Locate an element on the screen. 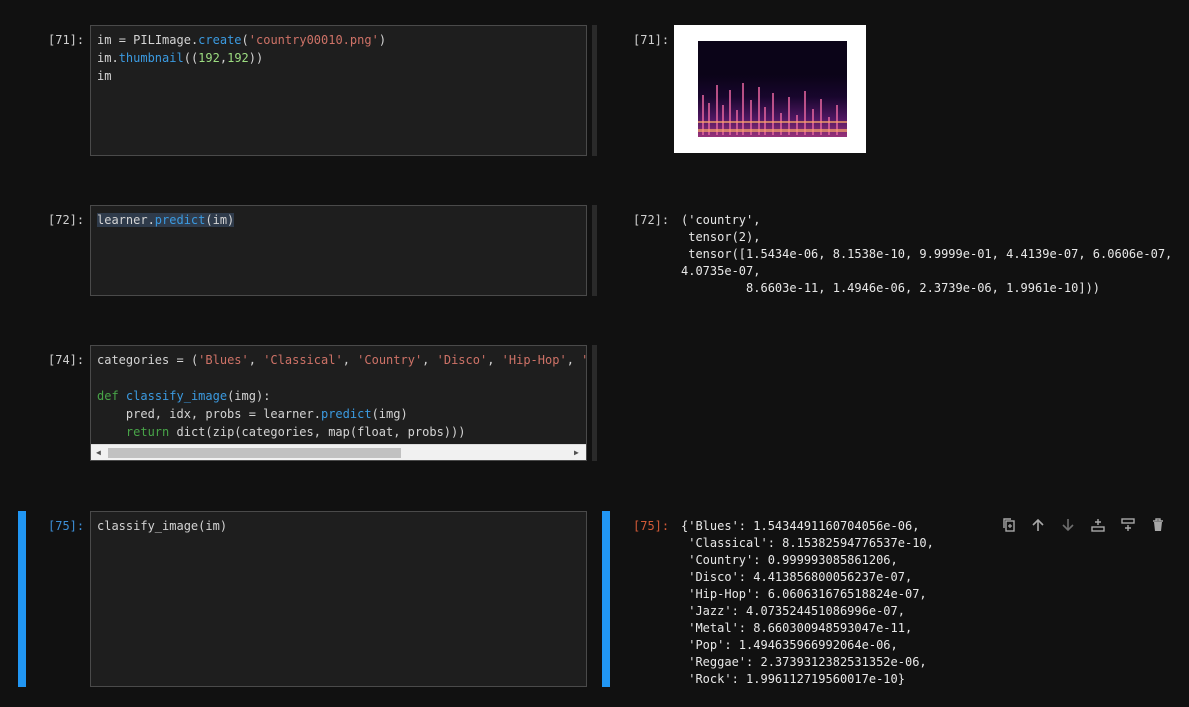 This screenshot has height=707, width=1189. output-line: 4.0735e-07, is located at coordinates (721, 271).